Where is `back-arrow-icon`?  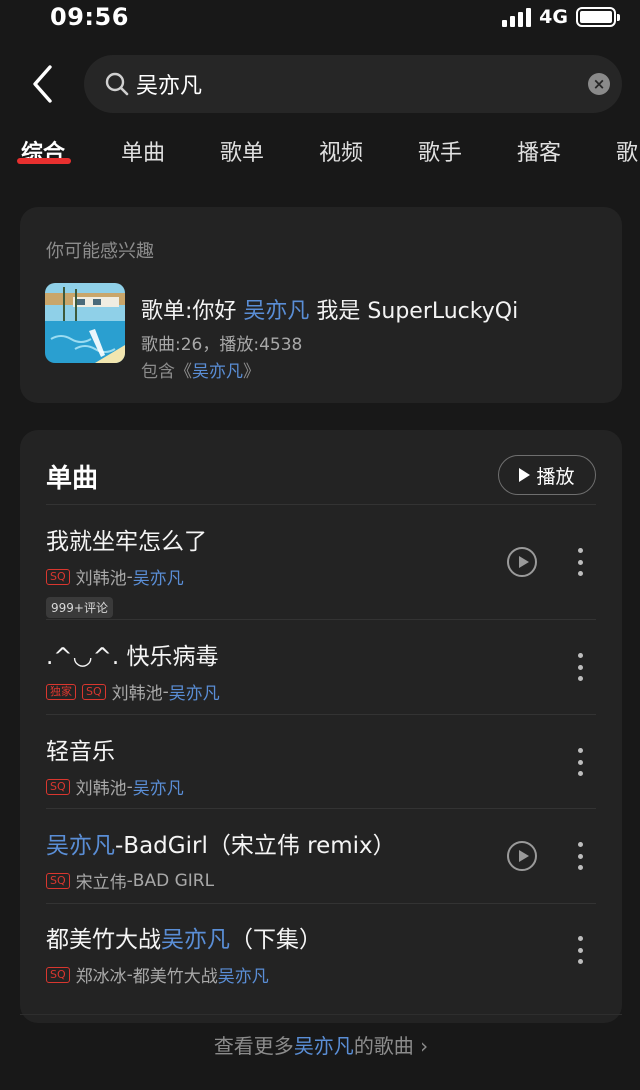
back-arrow-icon is located at coordinates (42, 84).